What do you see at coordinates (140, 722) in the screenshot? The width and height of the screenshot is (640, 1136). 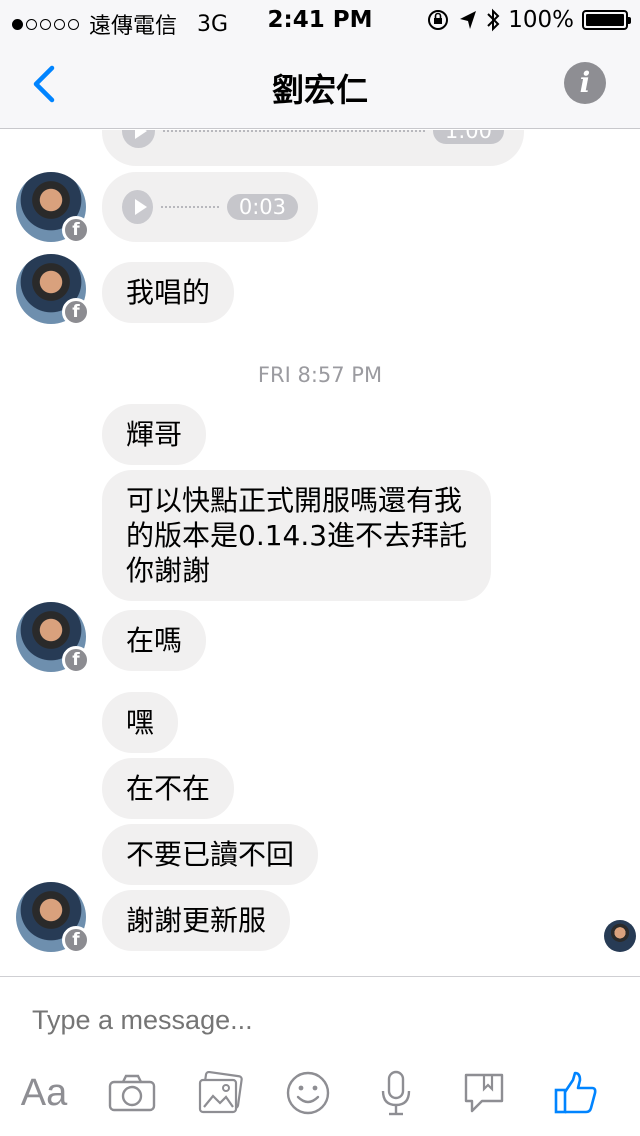 I see `message-bubble: 嘿` at bounding box center [140, 722].